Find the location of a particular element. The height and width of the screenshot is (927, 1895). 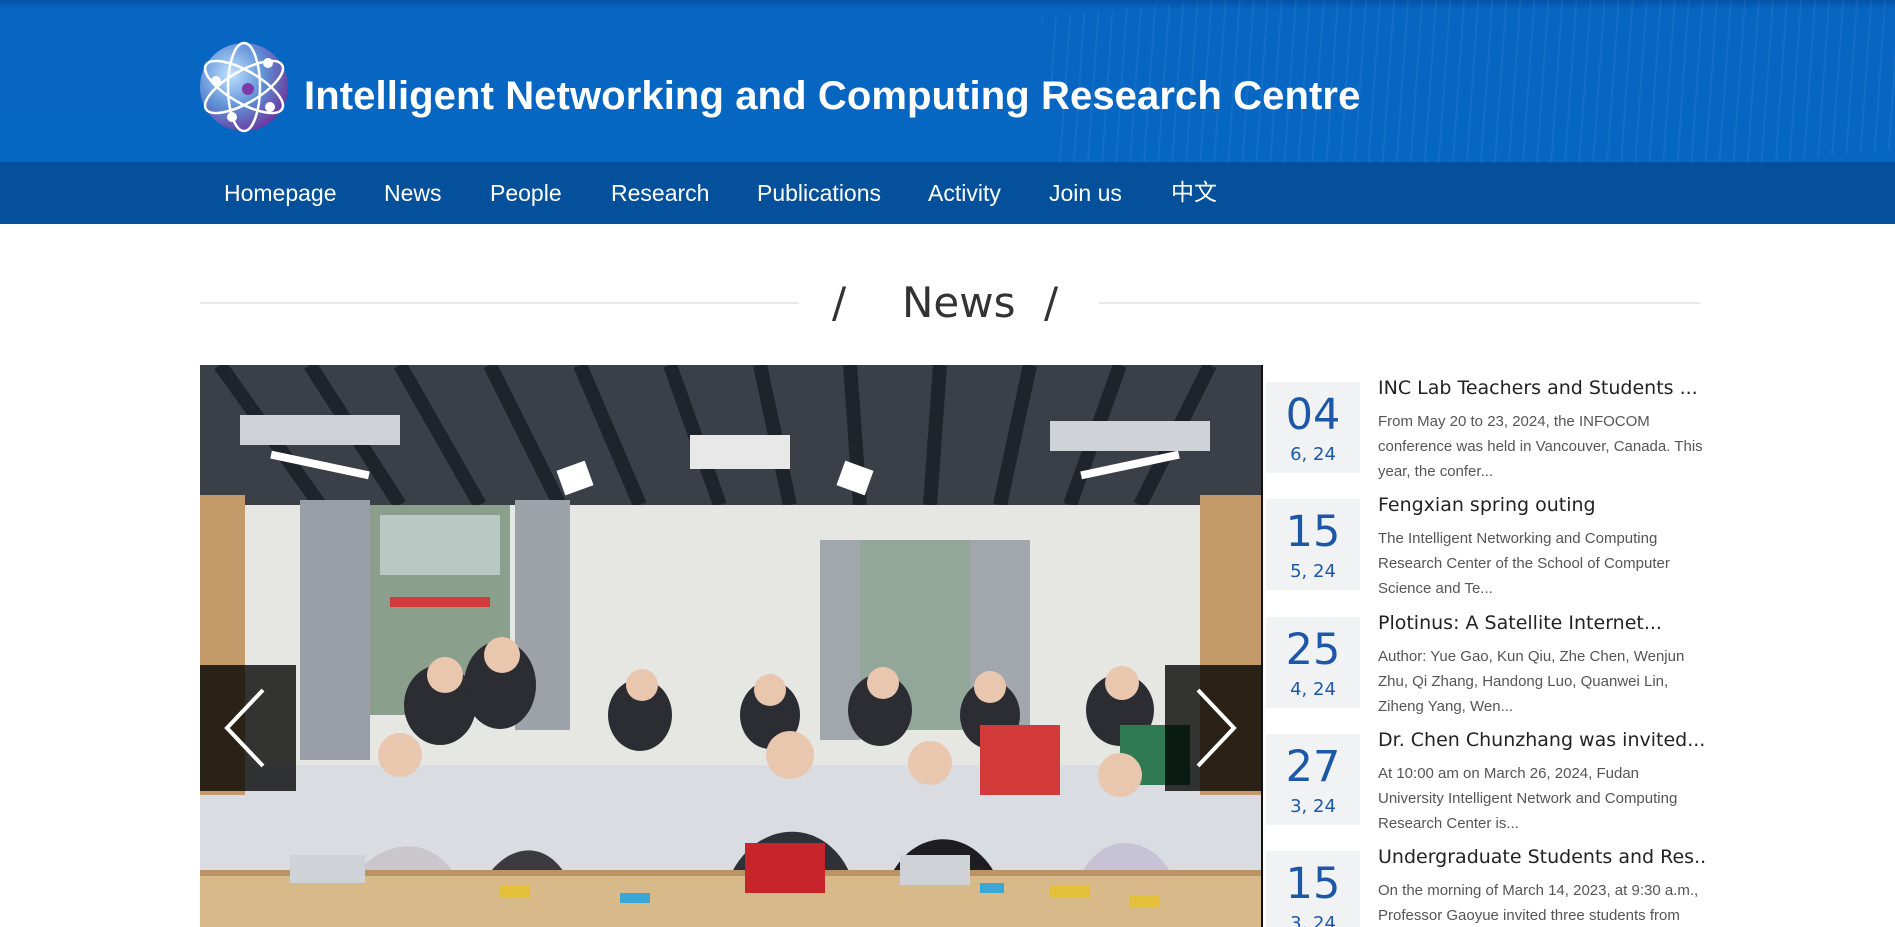

nav-item-publications: Publications is located at coordinates (819, 193).